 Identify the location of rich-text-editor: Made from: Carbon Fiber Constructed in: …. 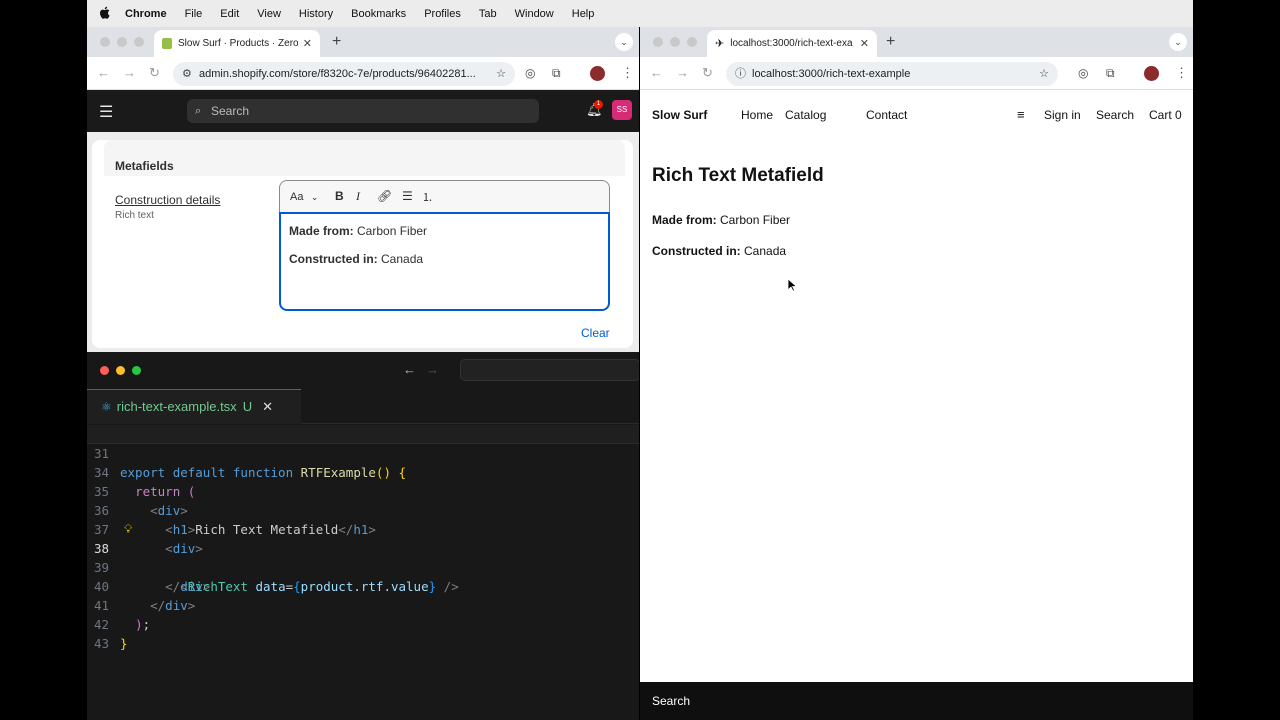
(444, 261).